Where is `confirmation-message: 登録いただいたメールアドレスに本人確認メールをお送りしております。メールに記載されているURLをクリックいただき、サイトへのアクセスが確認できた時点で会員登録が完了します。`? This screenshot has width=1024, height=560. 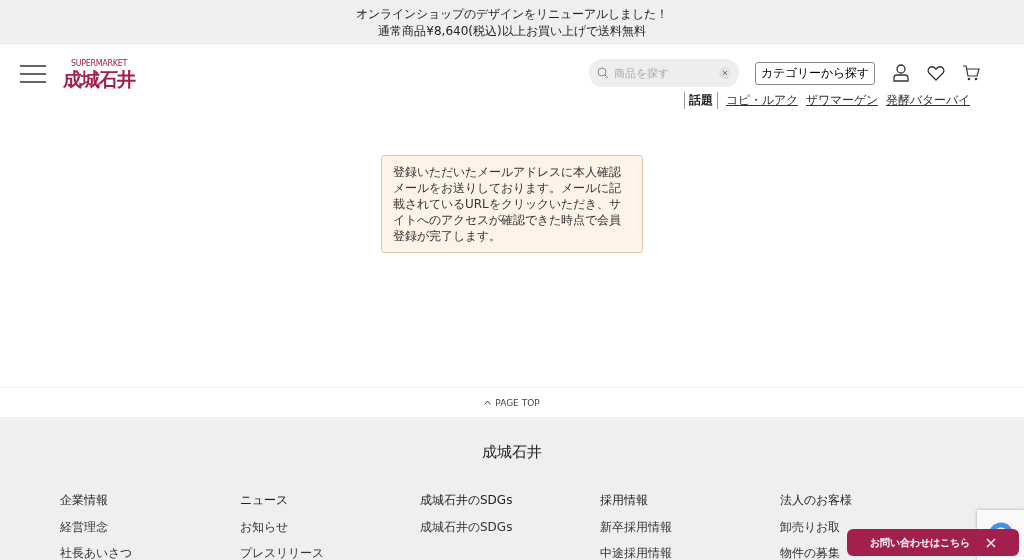 confirmation-message: 登録いただいたメールアドレスに本人確認メールをお送りしております。メールに記載されているURLをクリックいただき、サイトへのアクセスが確認できた時点で会員登録が完了します。 is located at coordinates (512, 204).